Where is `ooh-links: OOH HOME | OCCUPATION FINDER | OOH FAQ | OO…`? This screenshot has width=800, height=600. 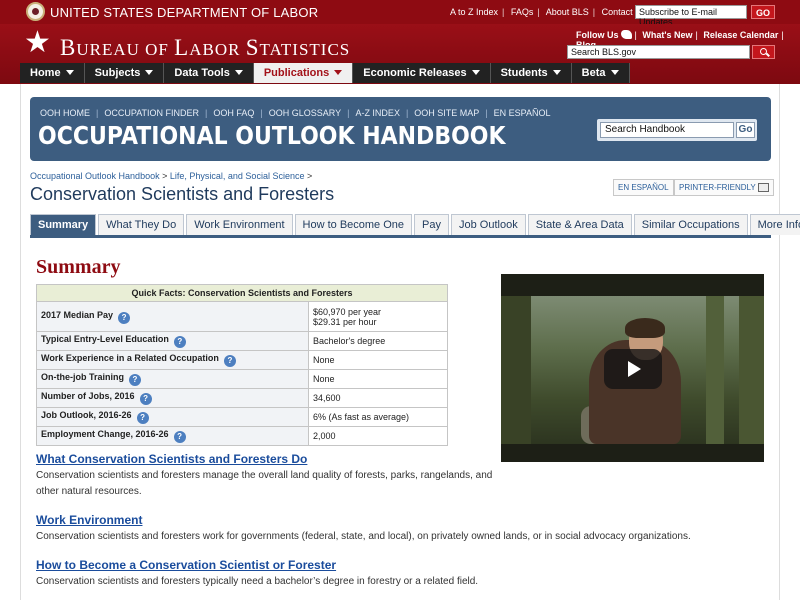 ooh-links: OOH HOME | OCCUPATION FINDER | OOH FAQ | OO… is located at coordinates (295, 113).